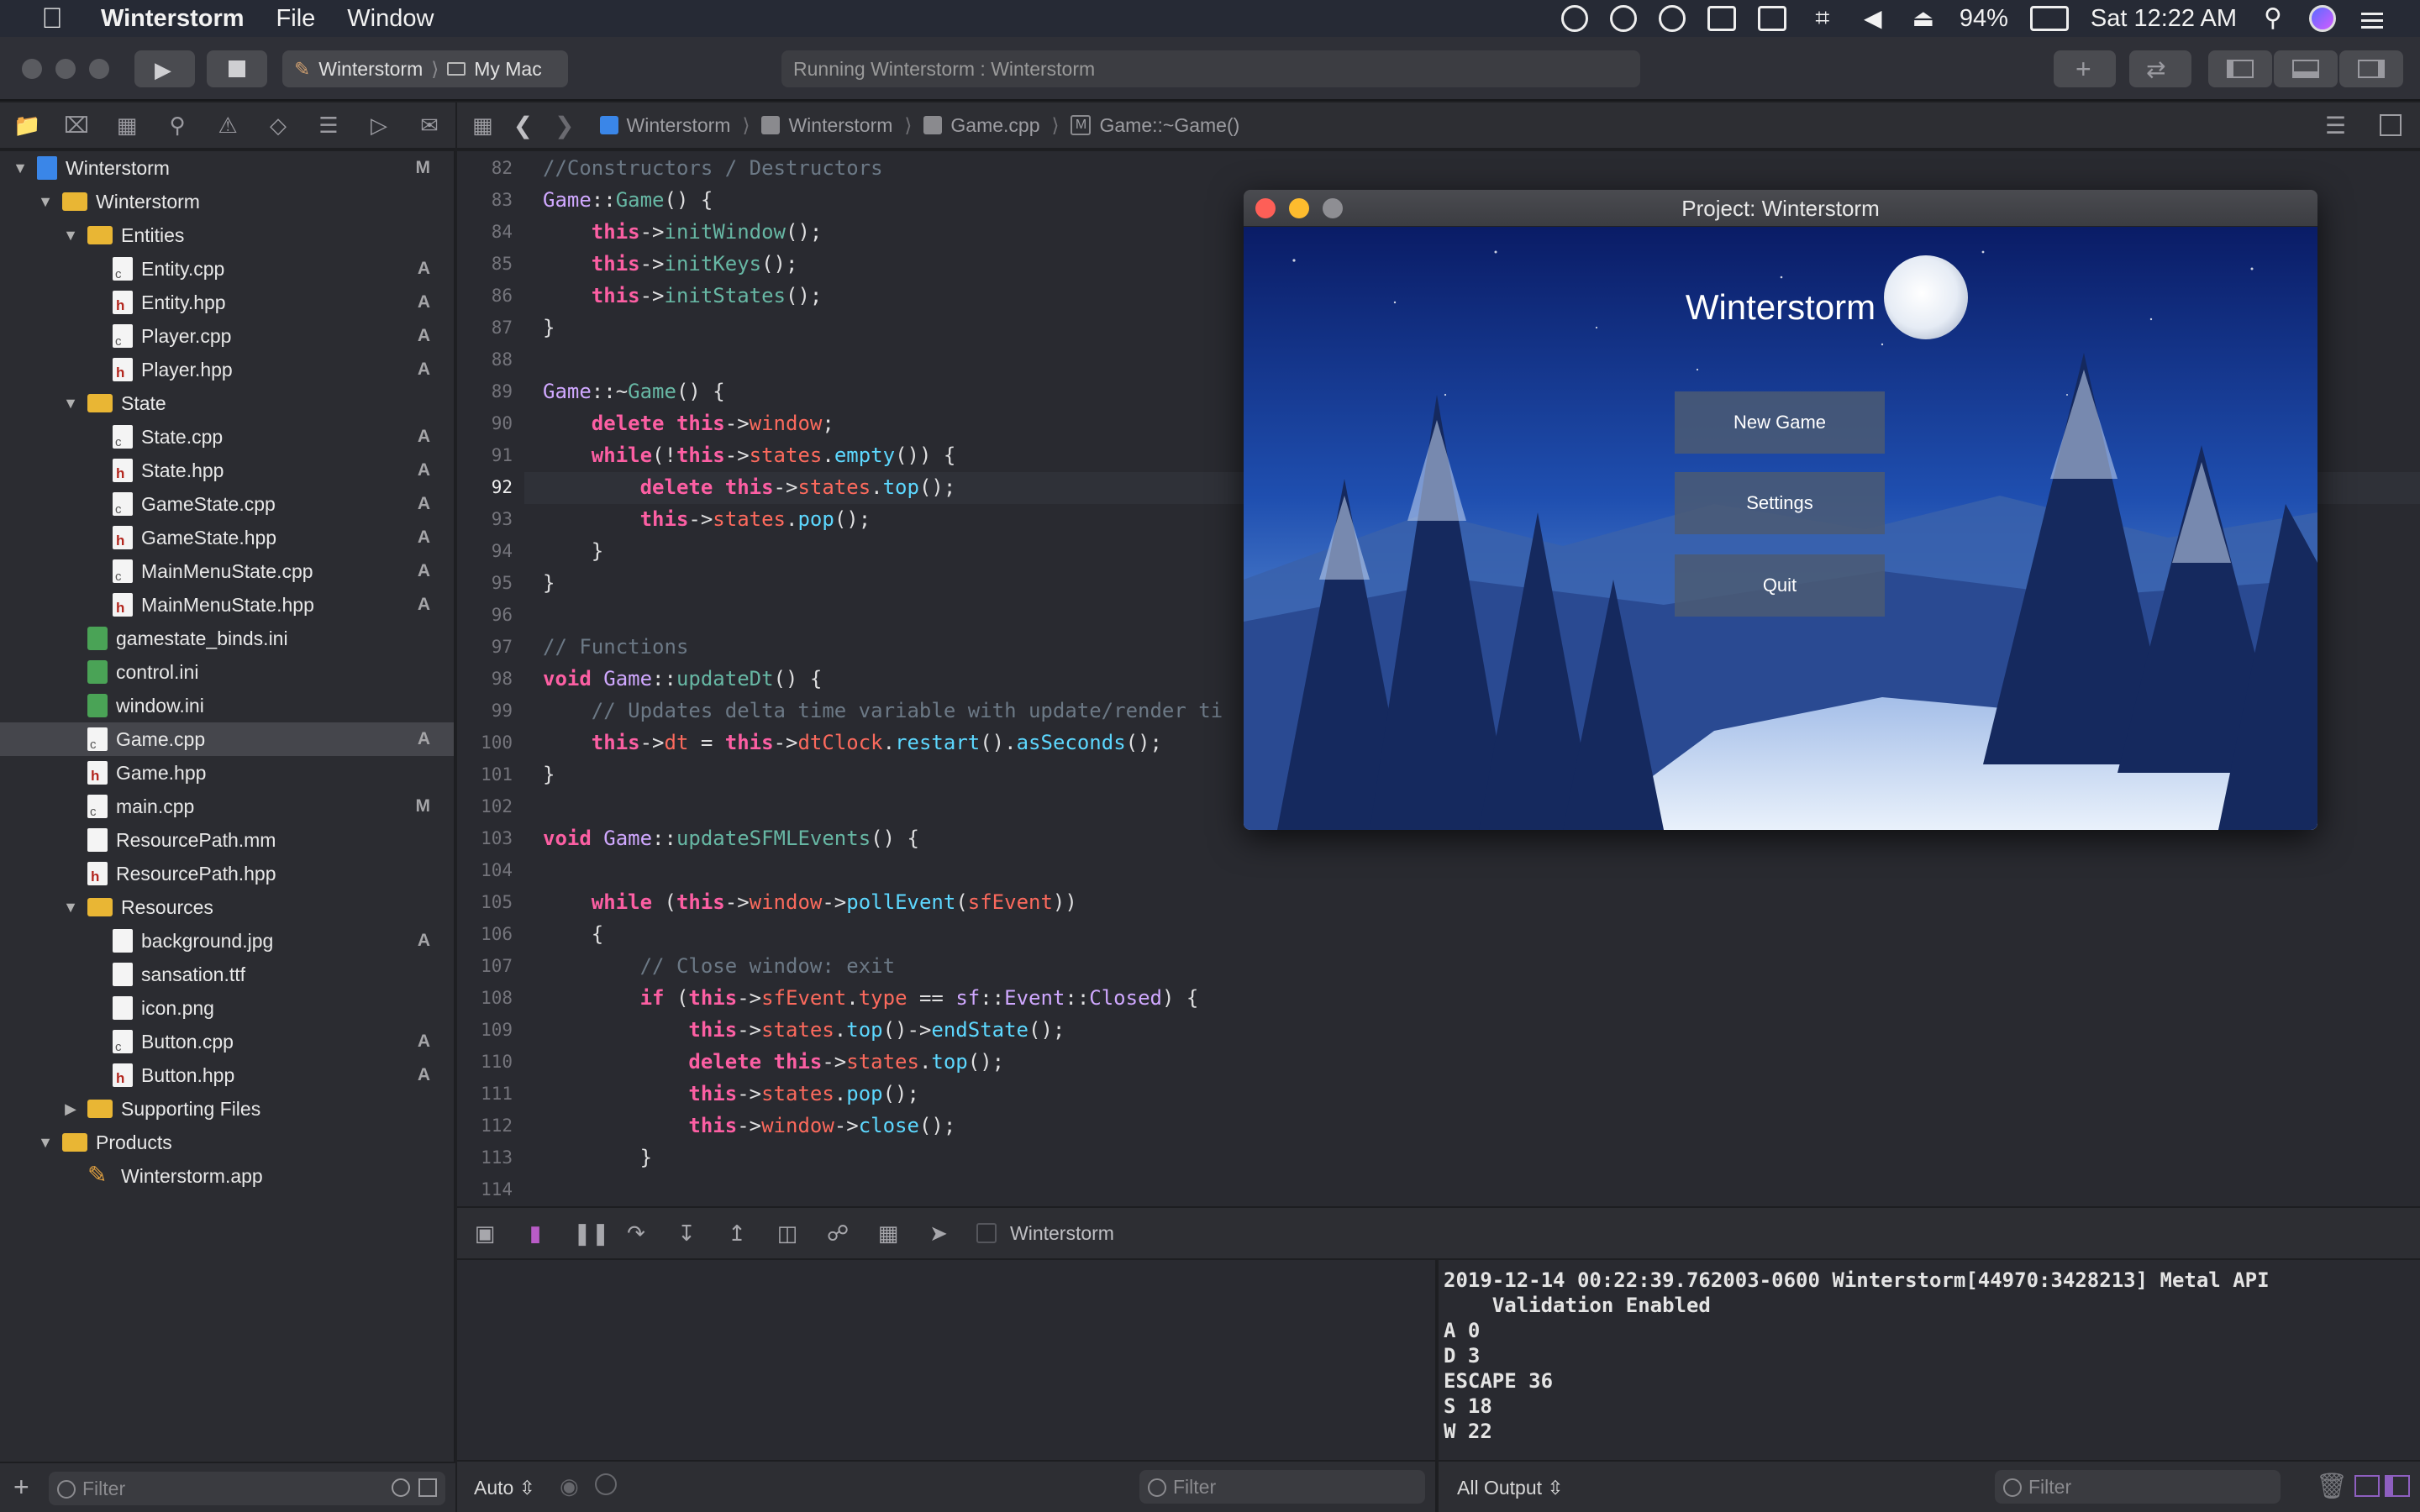 The height and width of the screenshot is (1512, 2420). What do you see at coordinates (838, 1233) in the screenshot?
I see `memory-graph-icon: ☍` at bounding box center [838, 1233].